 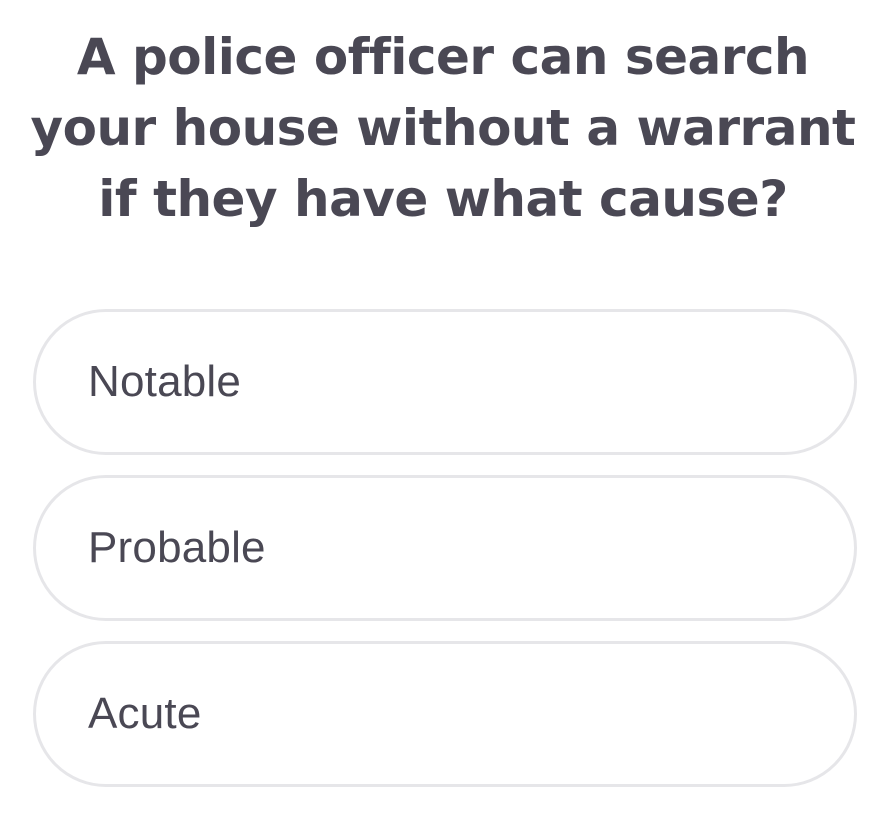 I want to click on question-line: A police officer can search, so click(x=443, y=57).